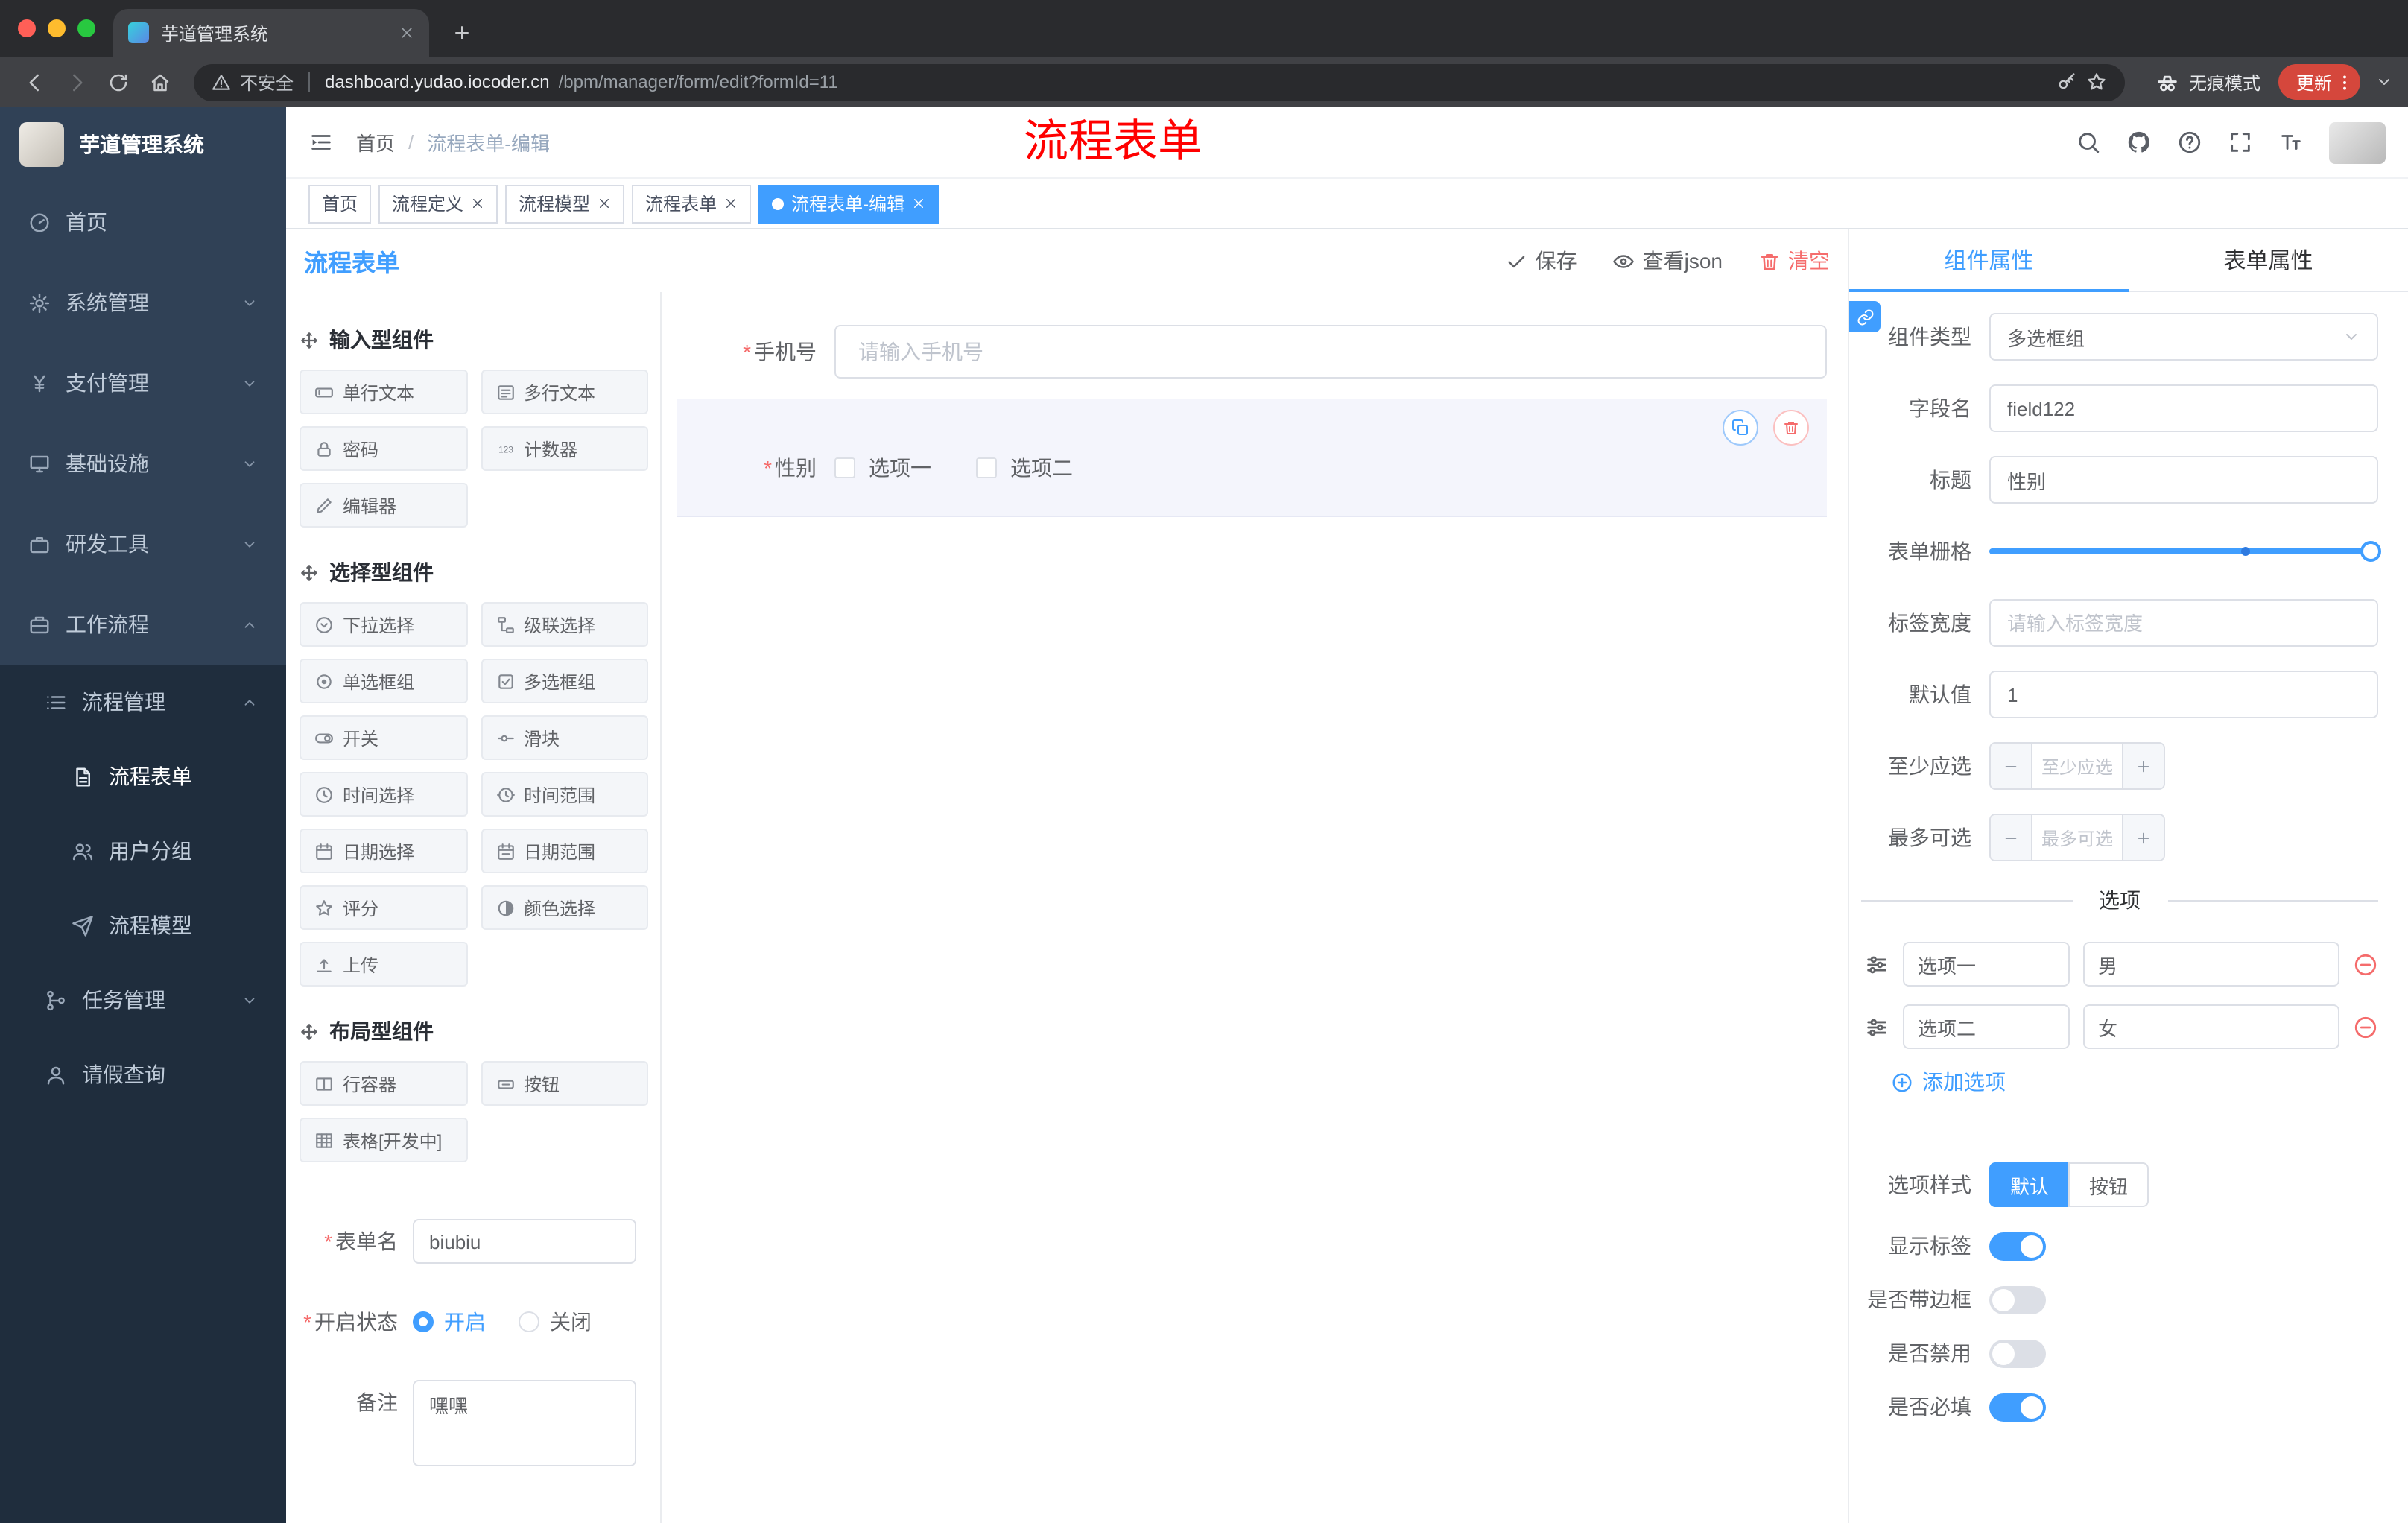 This screenshot has width=2408, height=1523. I want to click on user-avatar, so click(2357, 142).